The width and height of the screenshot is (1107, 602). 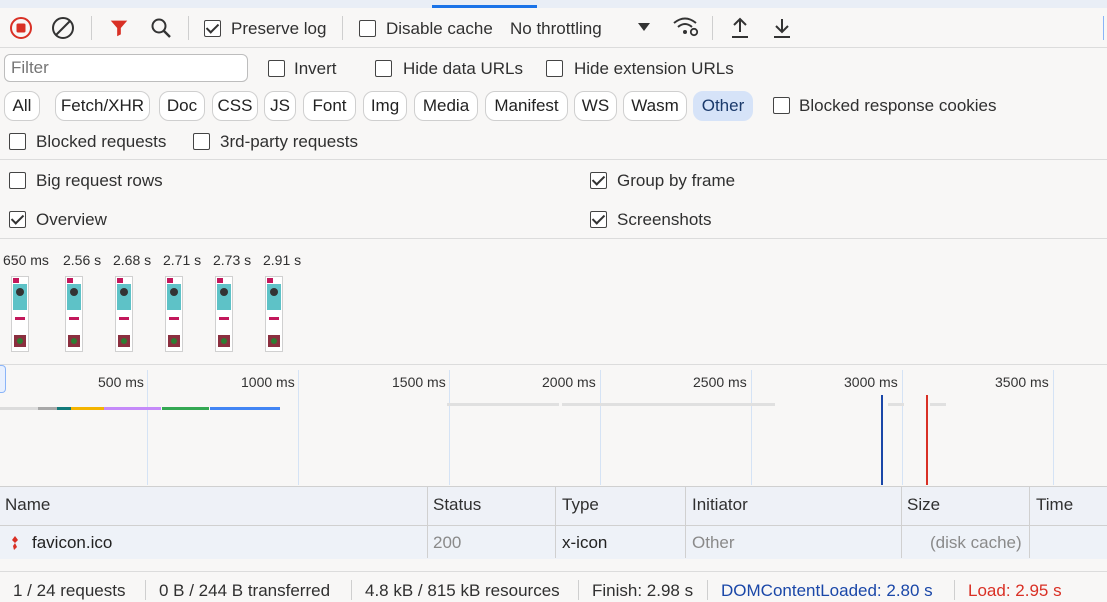 What do you see at coordinates (17, 141) in the screenshot?
I see `blocked-requests-checkbox` at bounding box center [17, 141].